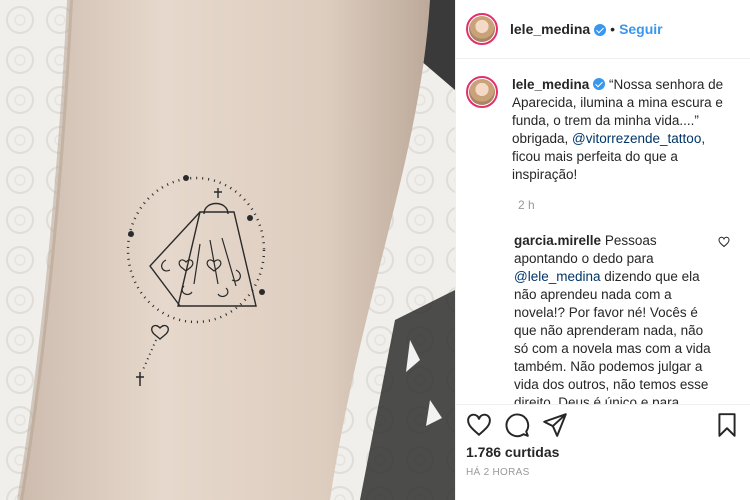  What do you see at coordinates (724, 242) in the screenshot?
I see `comment-like-icon` at bounding box center [724, 242].